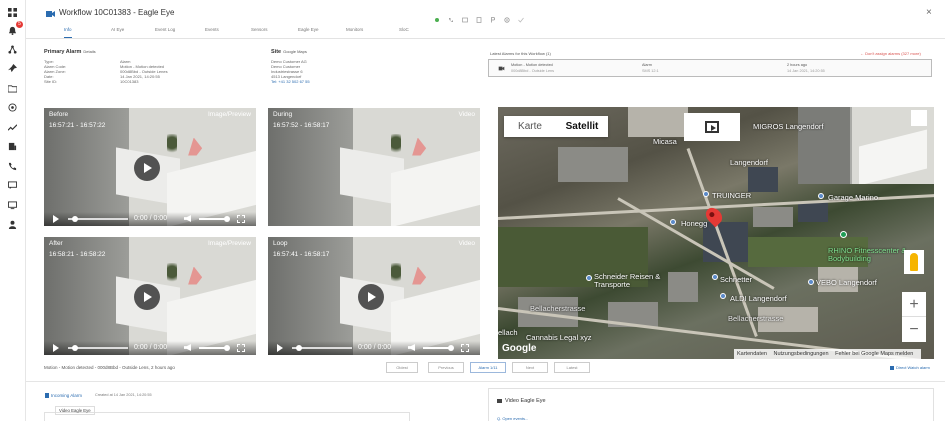 The width and height of the screenshot is (945, 421). What do you see at coordinates (521, 16) in the screenshot?
I see `check-action-icon` at bounding box center [521, 16].